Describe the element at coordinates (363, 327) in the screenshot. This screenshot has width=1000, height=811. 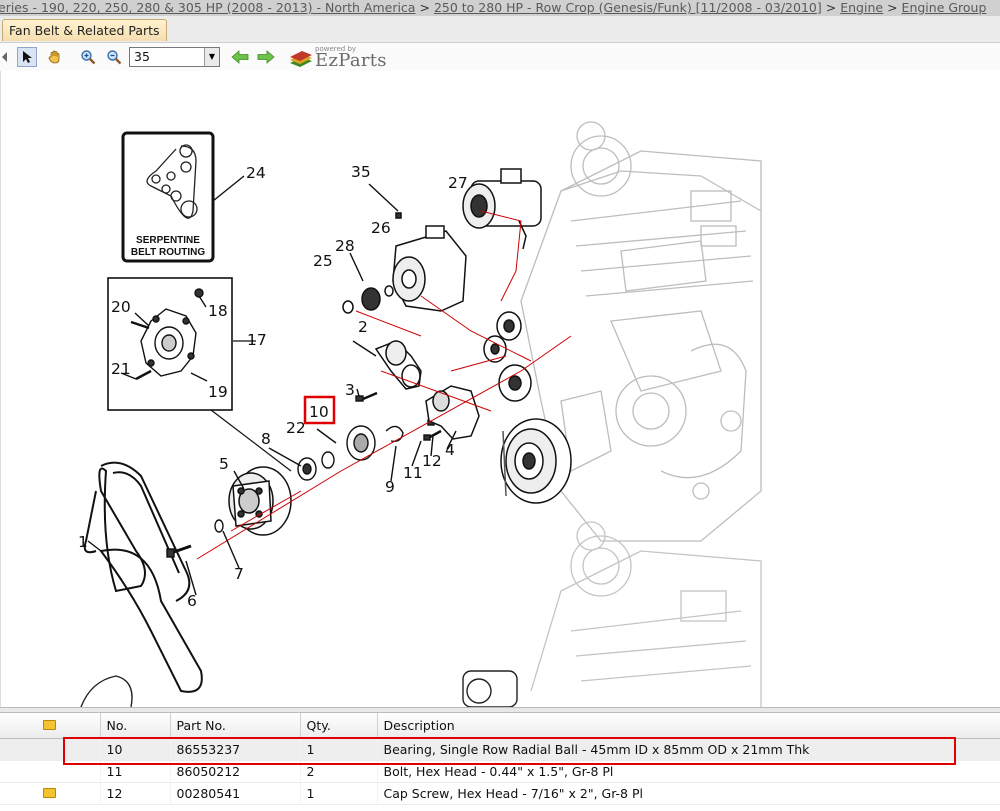
I see `callout-2: 2` at that location.